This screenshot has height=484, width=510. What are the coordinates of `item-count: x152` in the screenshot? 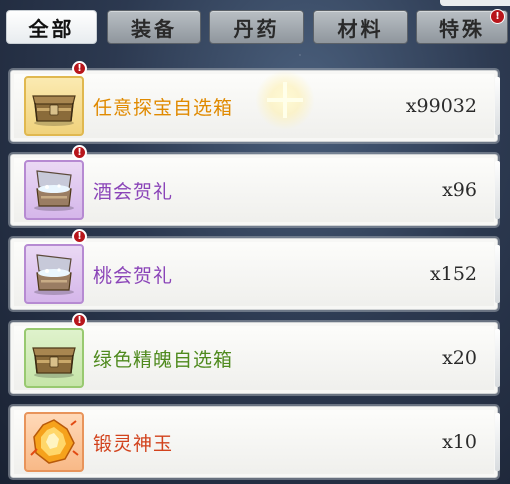 It's located at (453, 274).